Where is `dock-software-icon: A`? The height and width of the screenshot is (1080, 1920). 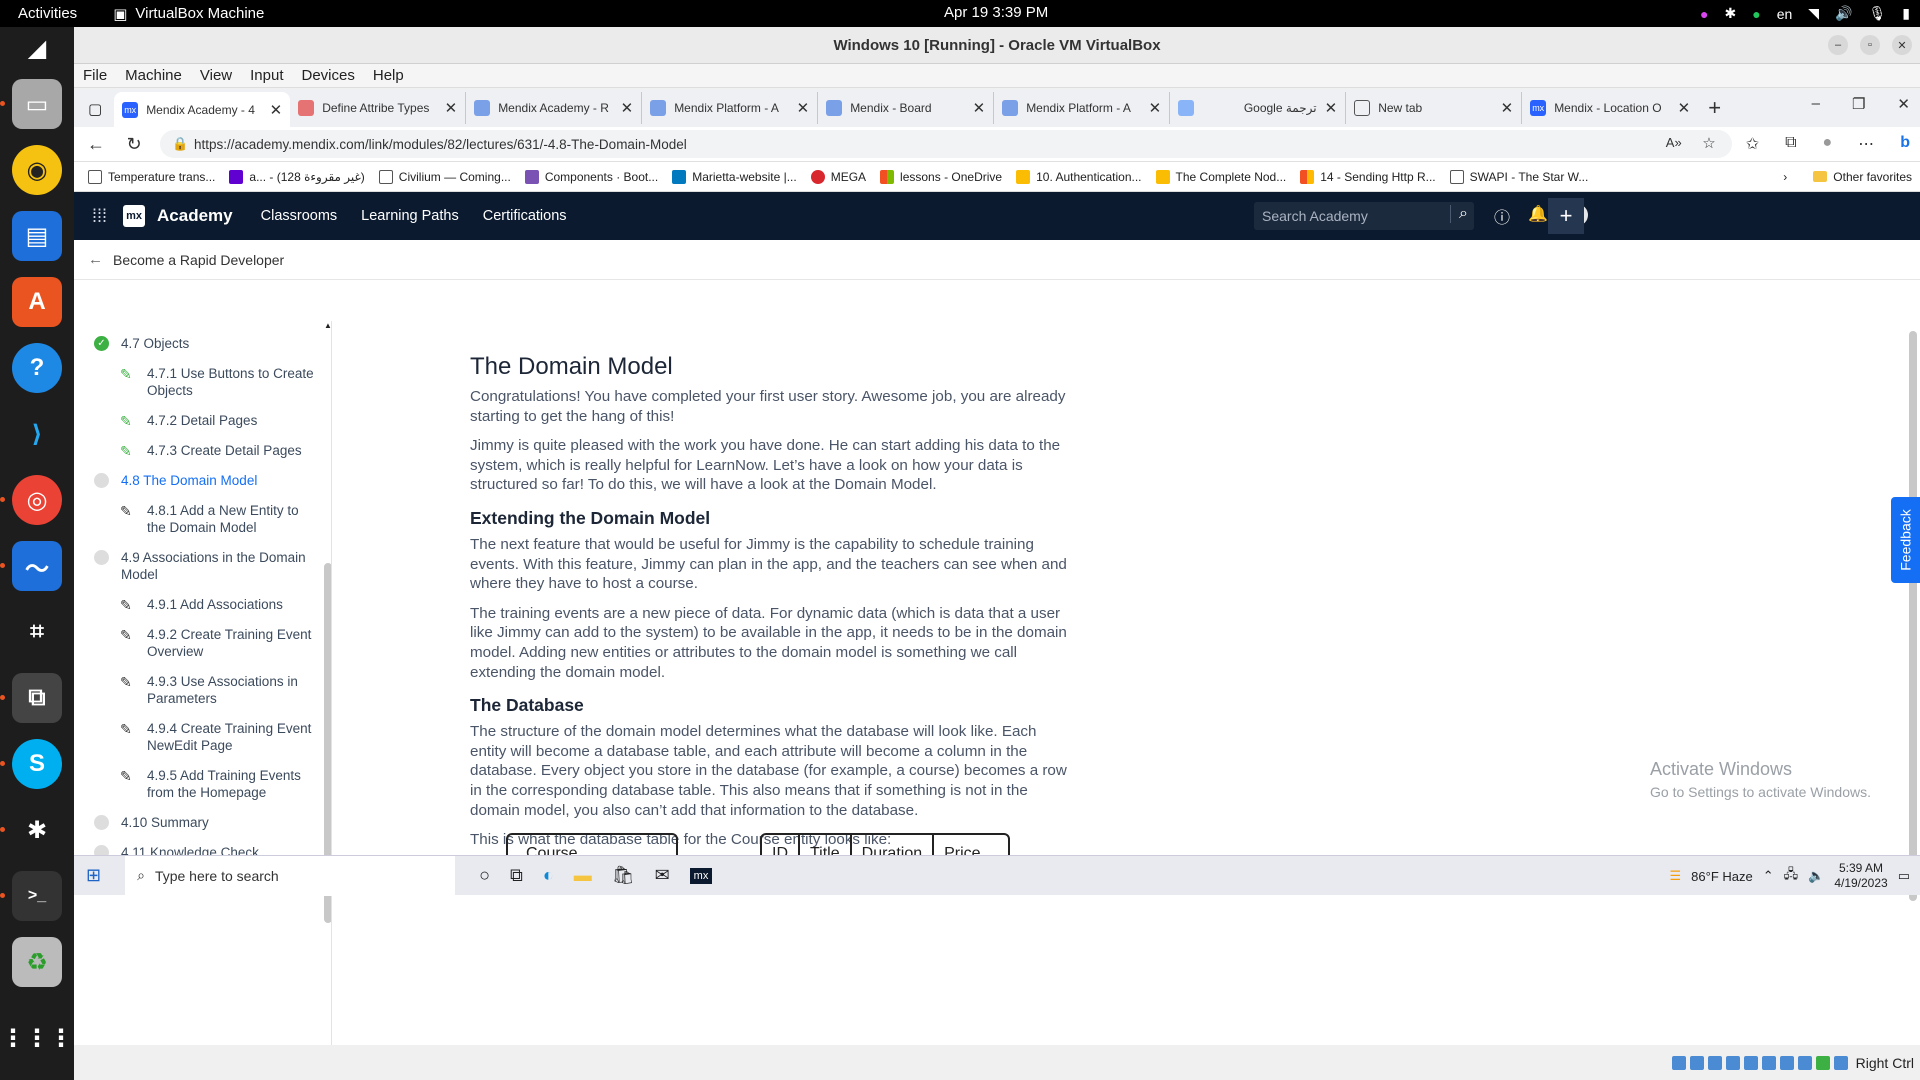 dock-software-icon: A is located at coordinates (37, 302).